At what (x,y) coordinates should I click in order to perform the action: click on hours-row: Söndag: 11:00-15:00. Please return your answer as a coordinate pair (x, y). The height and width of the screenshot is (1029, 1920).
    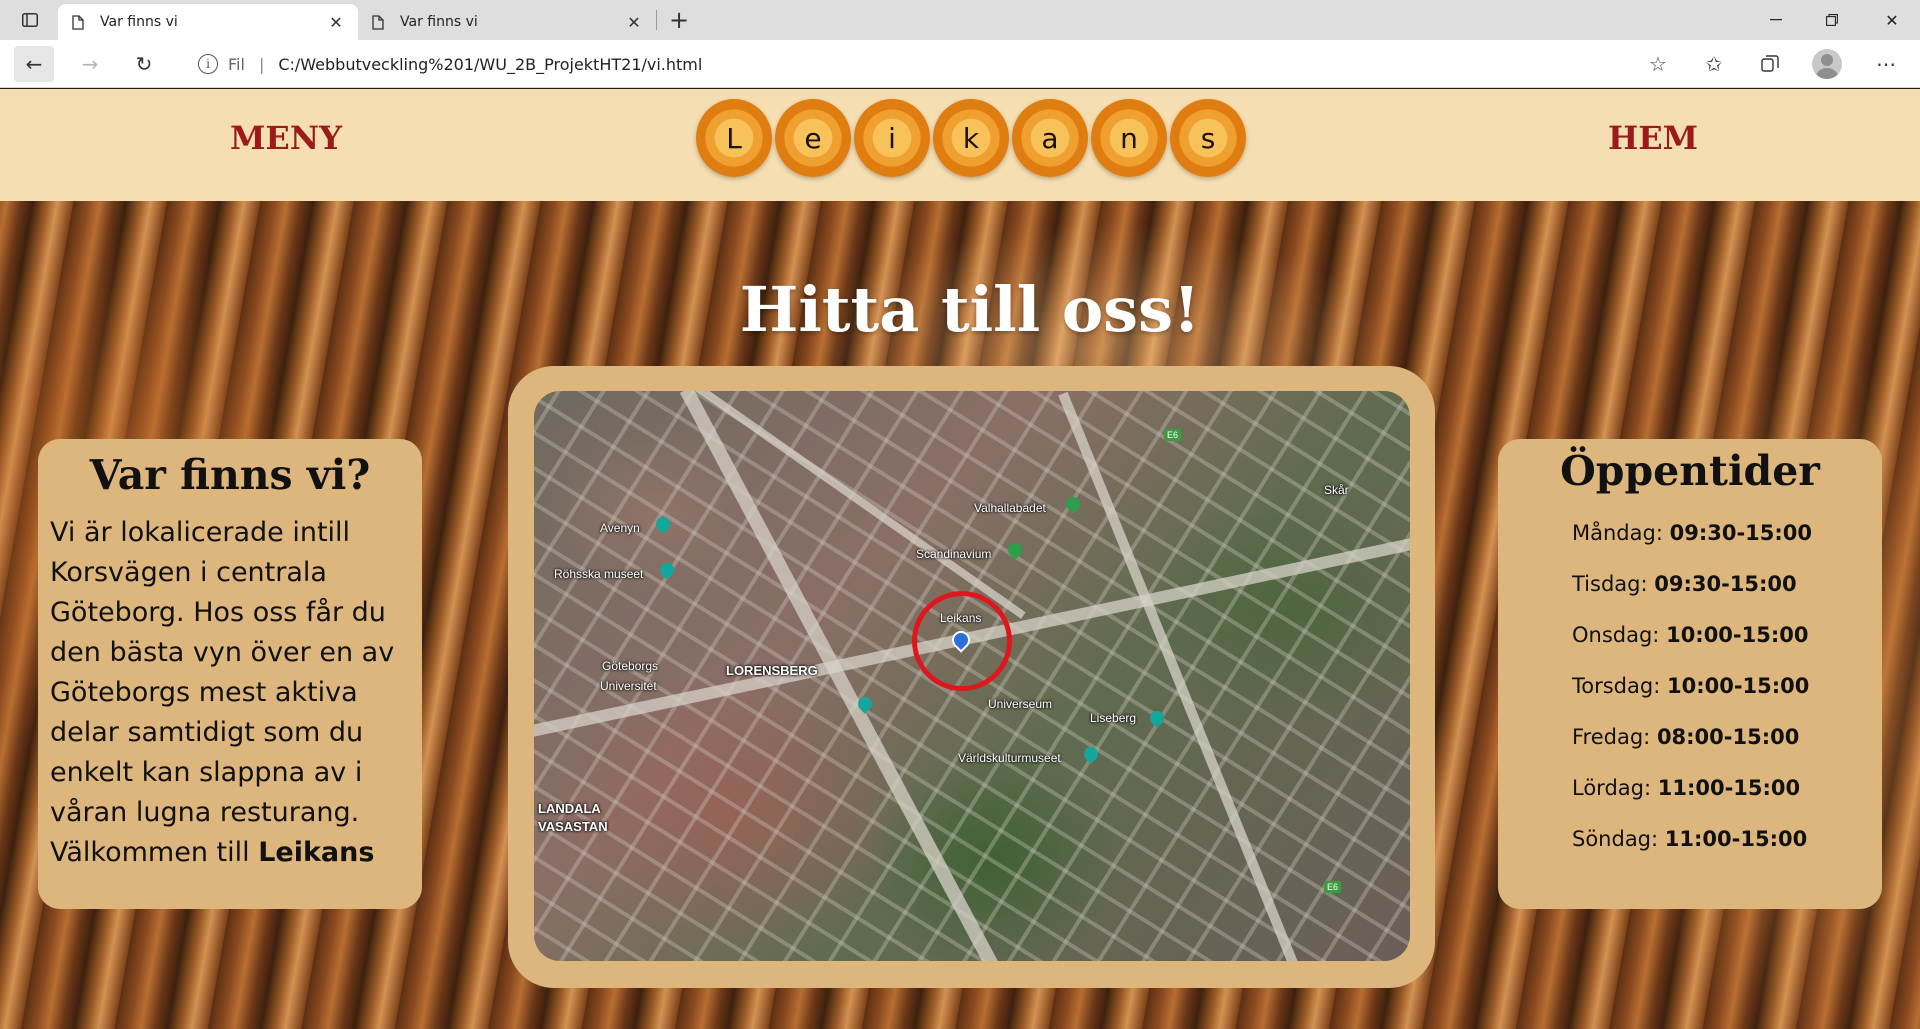
    Looking at the image, I should click on (1692, 852).